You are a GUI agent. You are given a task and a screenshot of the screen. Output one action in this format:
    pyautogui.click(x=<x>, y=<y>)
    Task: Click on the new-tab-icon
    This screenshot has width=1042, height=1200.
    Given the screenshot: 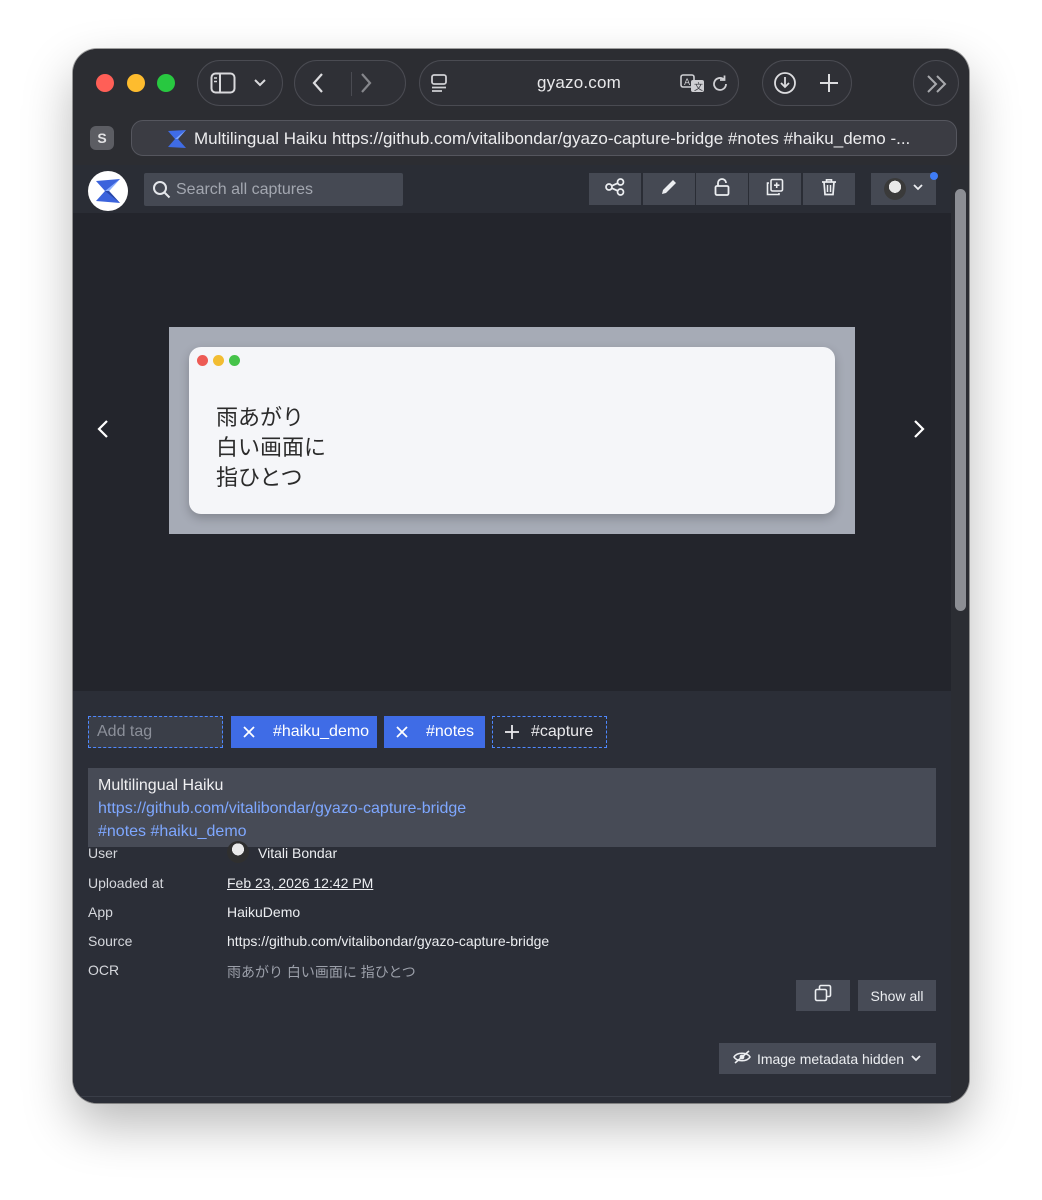 What is the action you would take?
    pyautogui.click(x=829, y=83)
    